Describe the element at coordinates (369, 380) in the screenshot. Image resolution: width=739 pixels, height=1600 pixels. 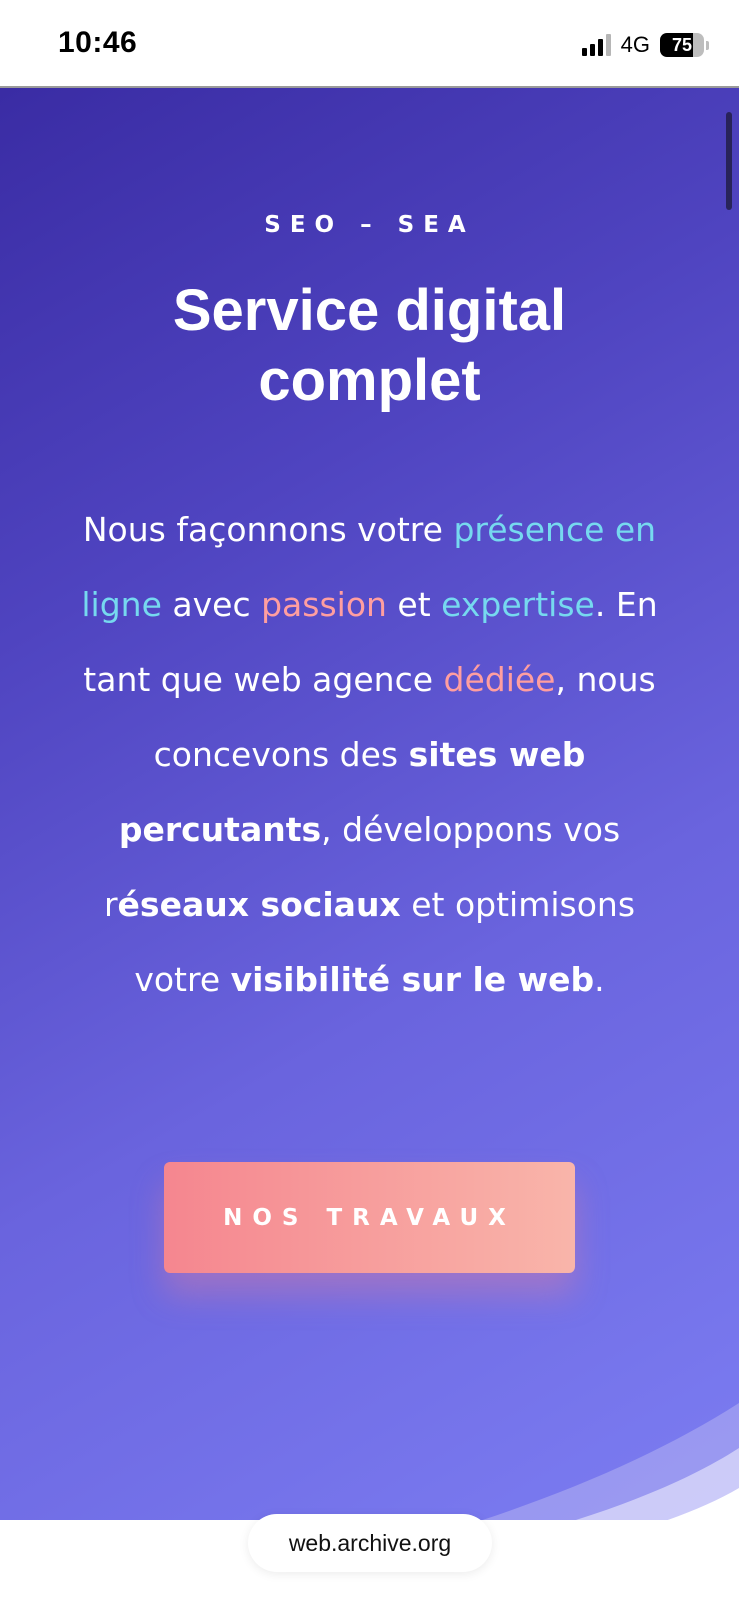
I see `hero-title-line2: complet` at that location.